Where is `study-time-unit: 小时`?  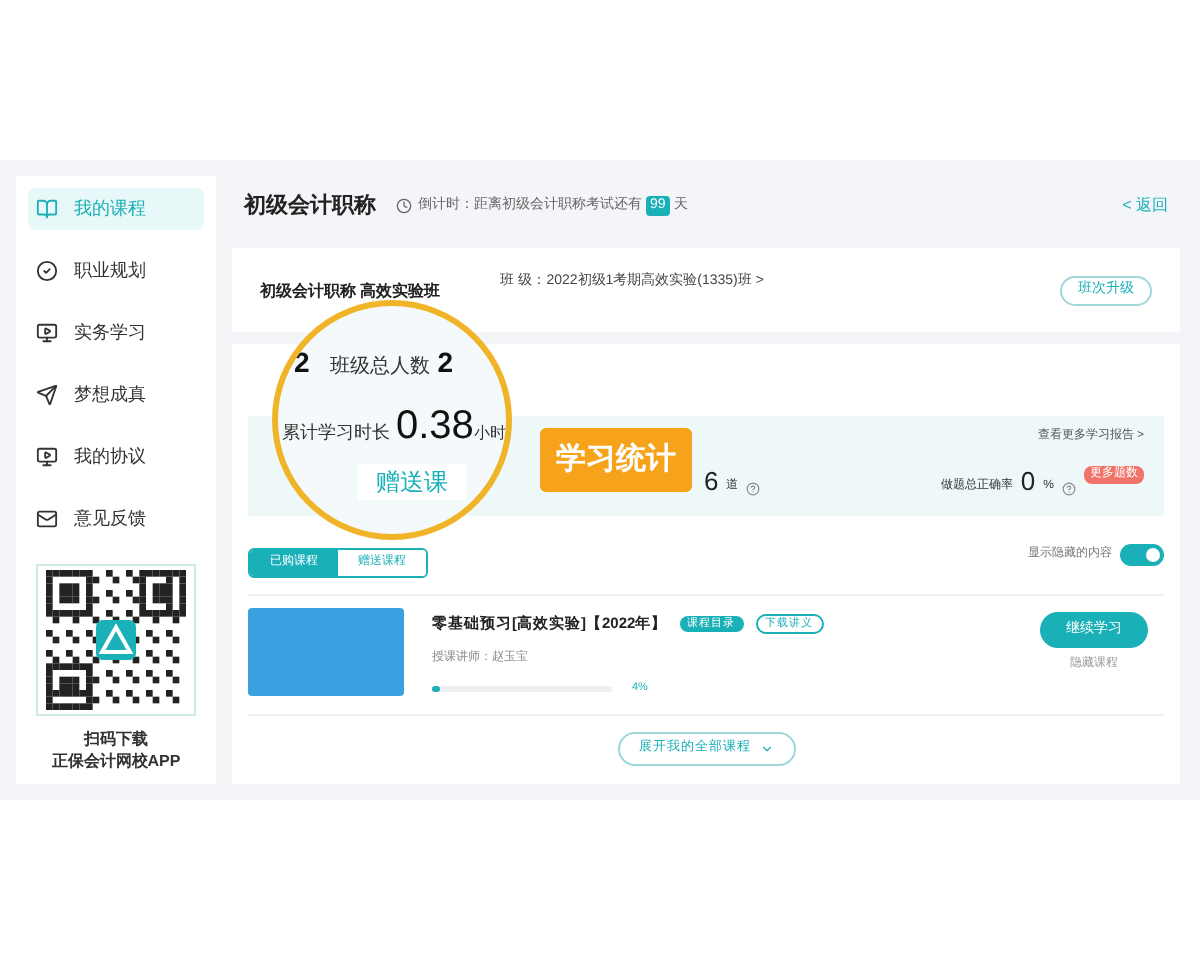 study-time-unit: 小时 is located at coordinates (489, 434).